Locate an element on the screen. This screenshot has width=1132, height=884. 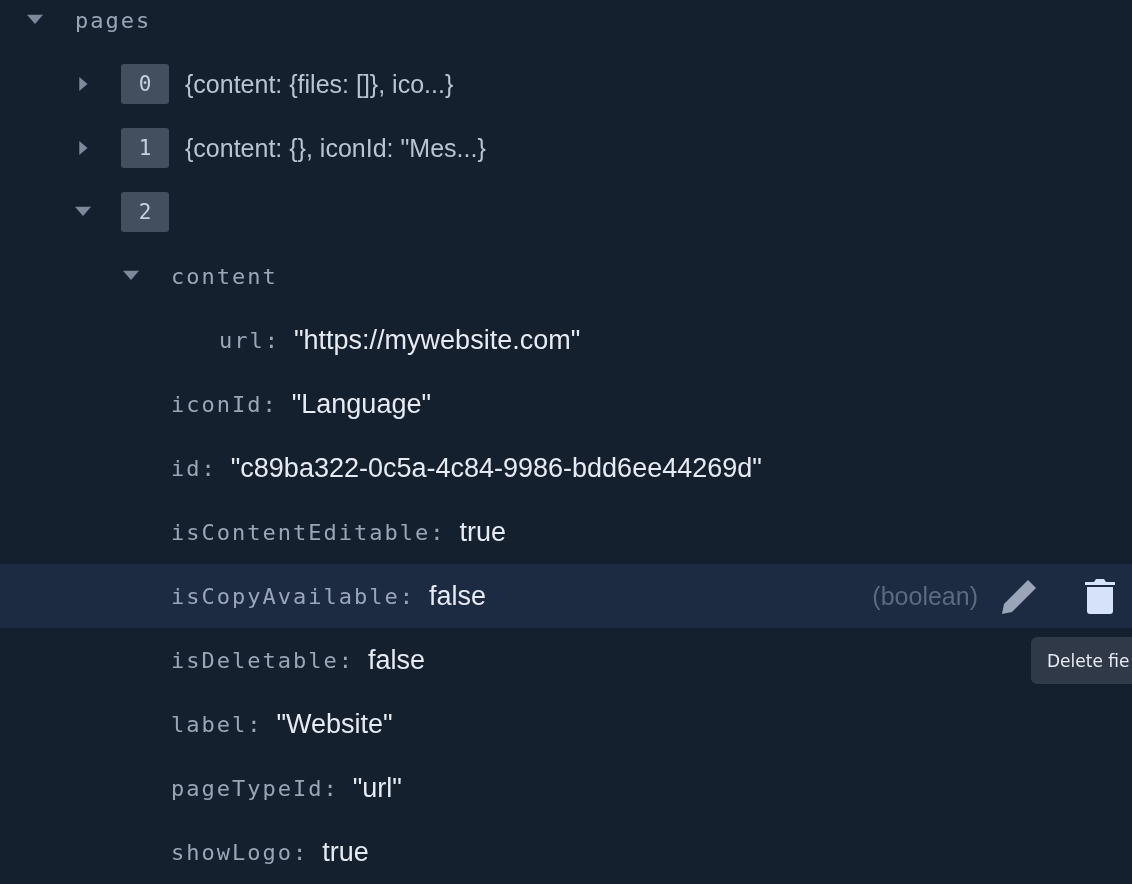
field-key: isDeletable: is located at coordinates (262, 660).